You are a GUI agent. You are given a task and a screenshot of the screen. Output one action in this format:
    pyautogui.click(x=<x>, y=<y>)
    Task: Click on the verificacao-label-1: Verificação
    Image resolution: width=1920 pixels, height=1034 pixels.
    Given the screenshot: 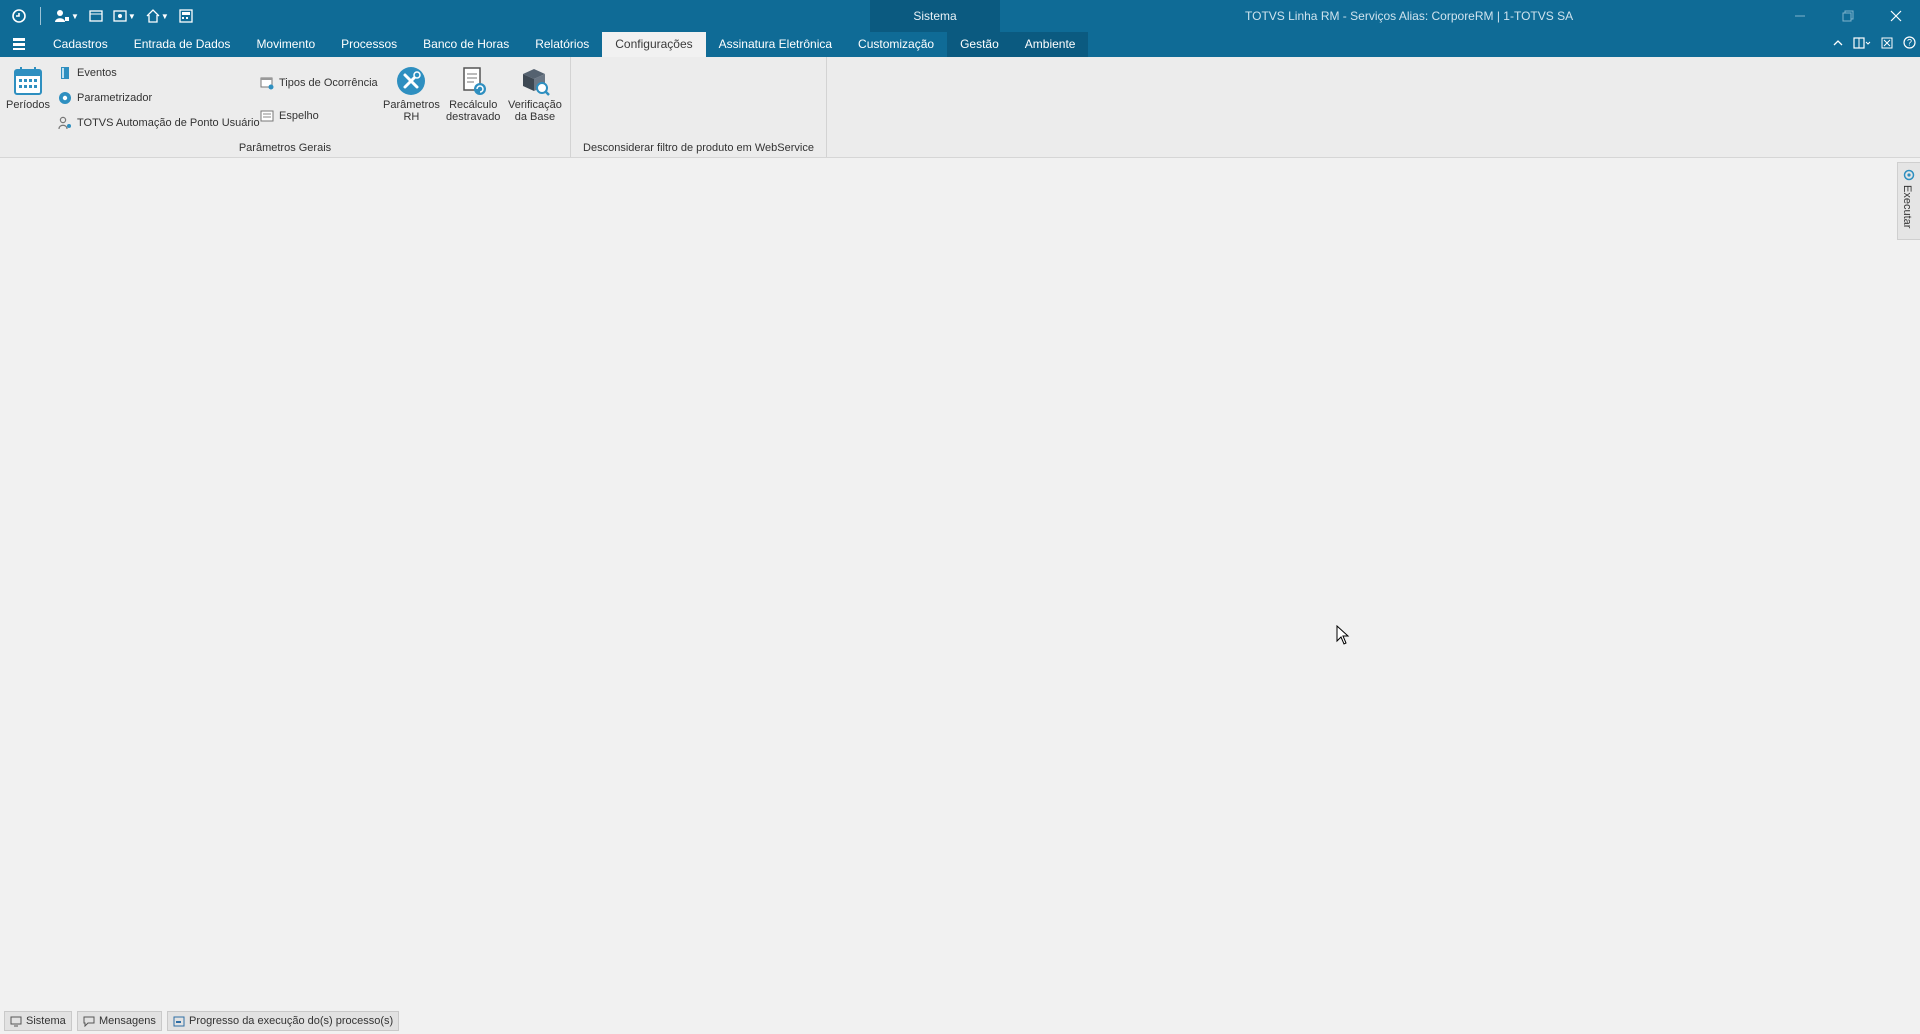 What is the action you would take?
    pyautogui.click(x=535, y=105)
    